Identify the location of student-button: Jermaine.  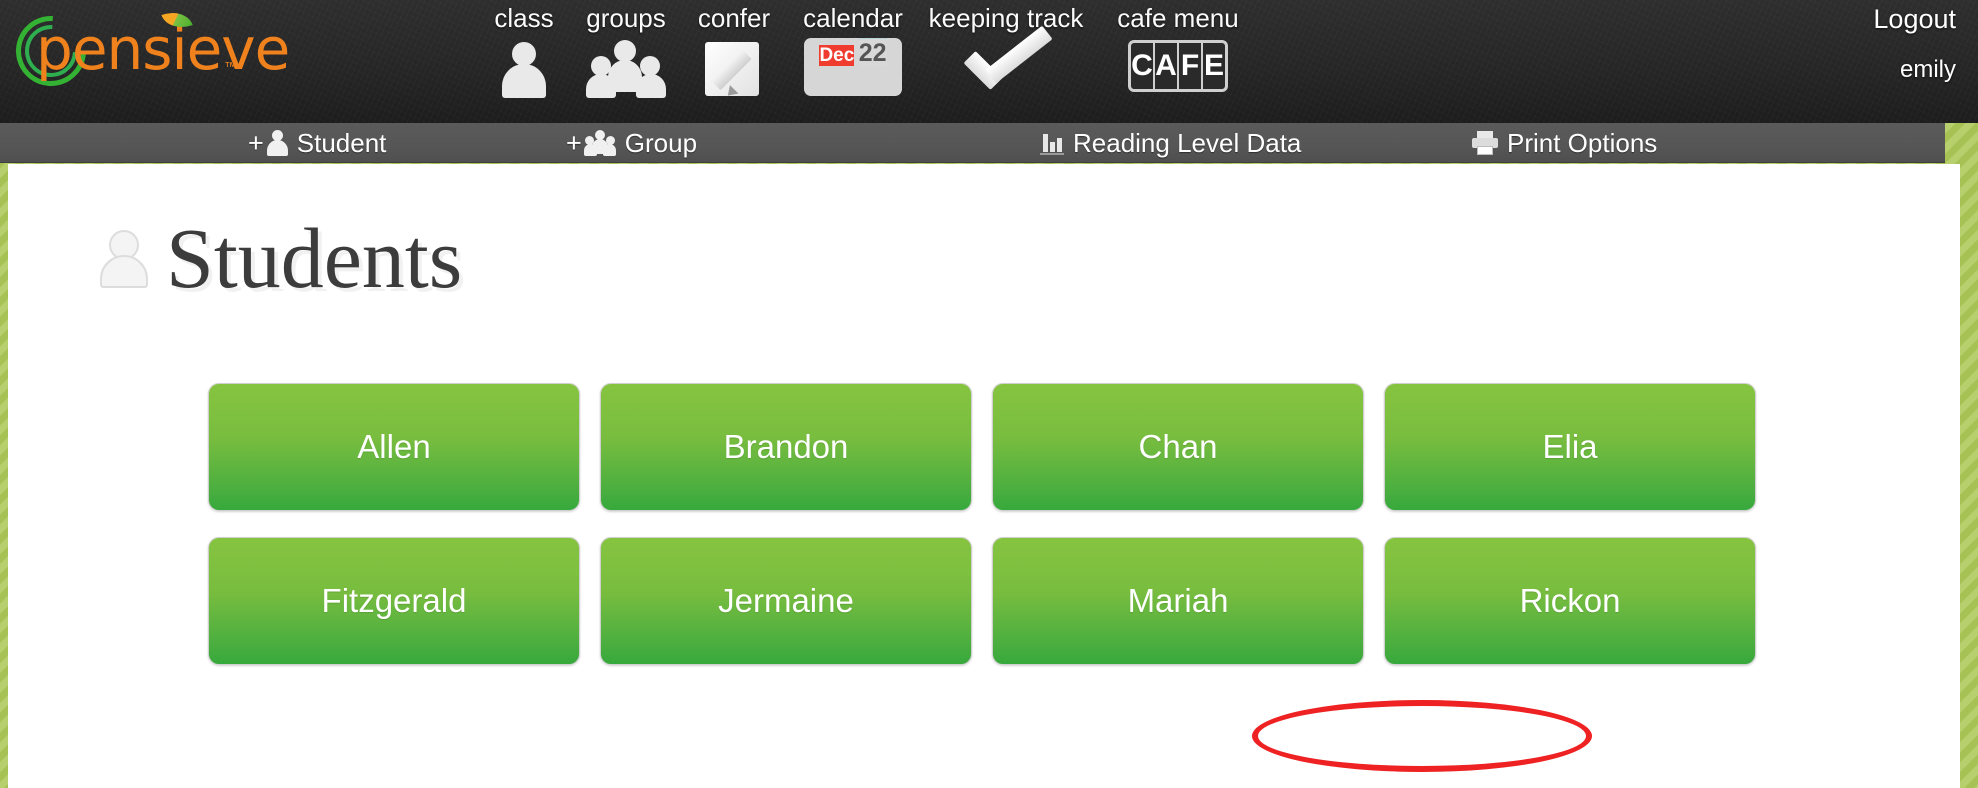
(786, 601).